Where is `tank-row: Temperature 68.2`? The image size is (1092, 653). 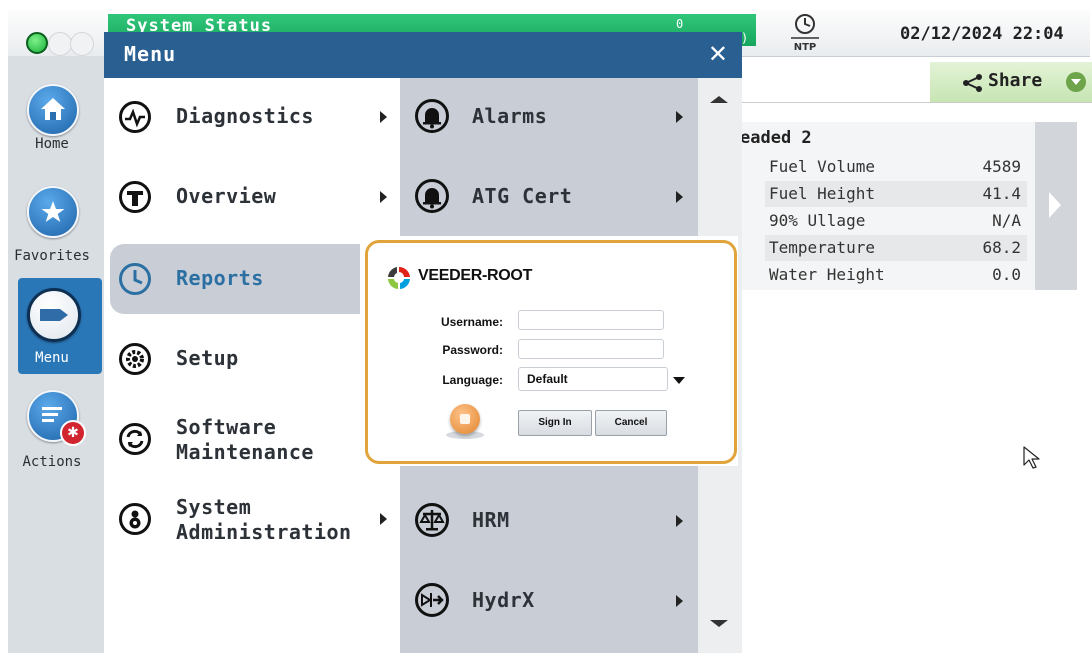 tank-row: Temperature 68.2 is located at coordinates (896, 248).